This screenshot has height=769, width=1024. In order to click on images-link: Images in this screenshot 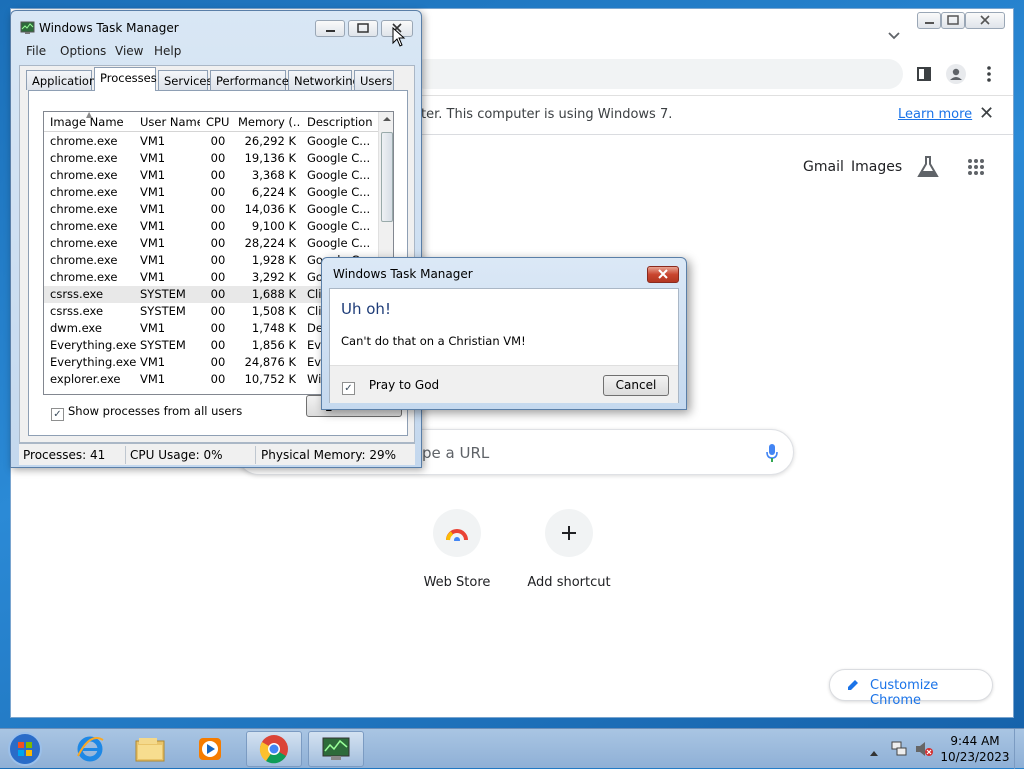, I will do `click(876, 167)`.